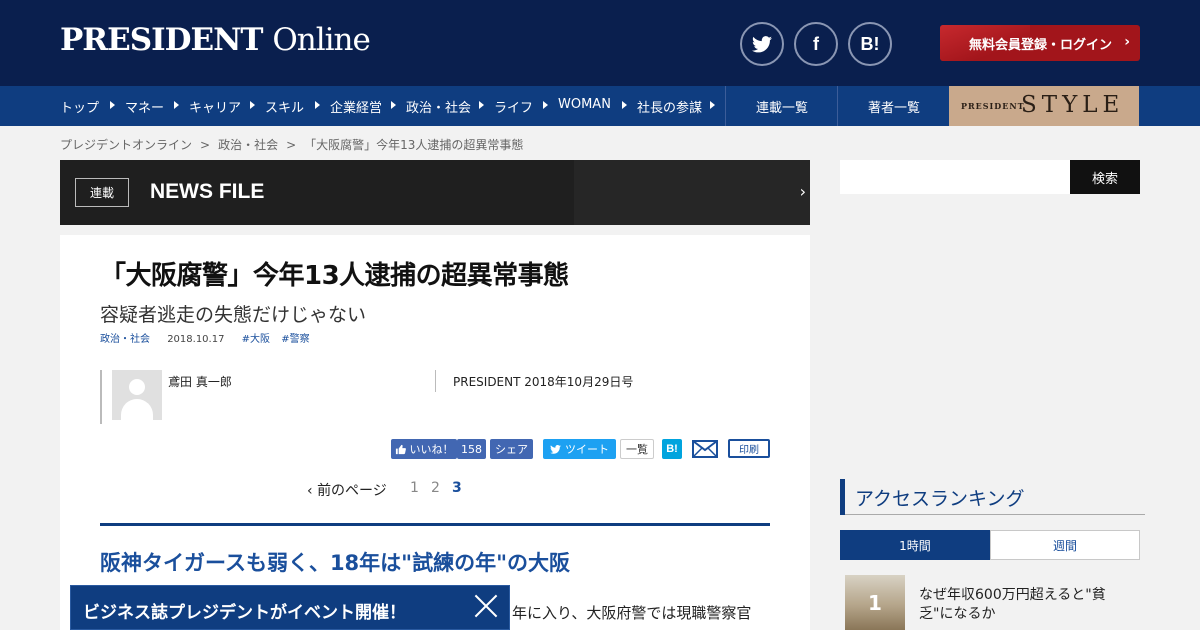 This screenshot has height=630, width=1200. Describe the element at coordinates (955, 177) in the screenshot. I see `search-input` at that location.